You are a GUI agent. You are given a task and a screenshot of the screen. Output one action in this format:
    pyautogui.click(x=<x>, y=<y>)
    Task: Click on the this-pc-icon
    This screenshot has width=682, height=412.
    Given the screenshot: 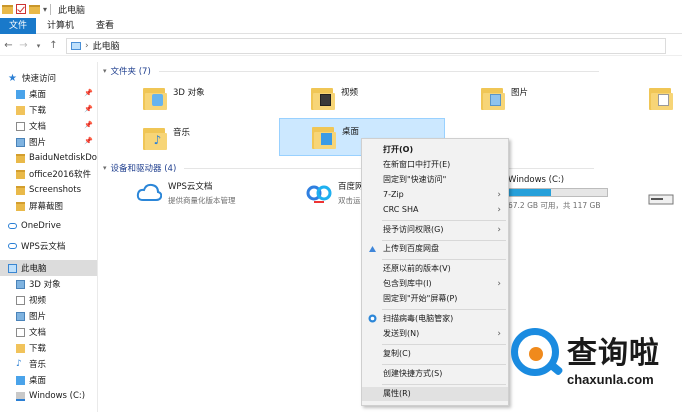 What is the action you would take?
    pyautogui.click(x=76, y=45)
    